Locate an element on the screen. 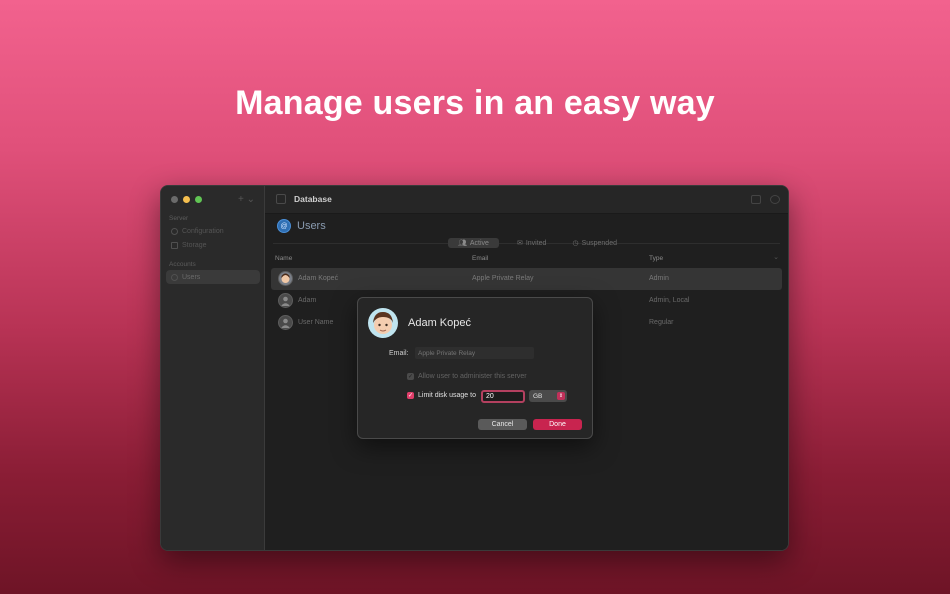 The width and height of the screenshot is (950, 594). dialog-user-name: Adam Kopeć is located at coordinates (439, 323).